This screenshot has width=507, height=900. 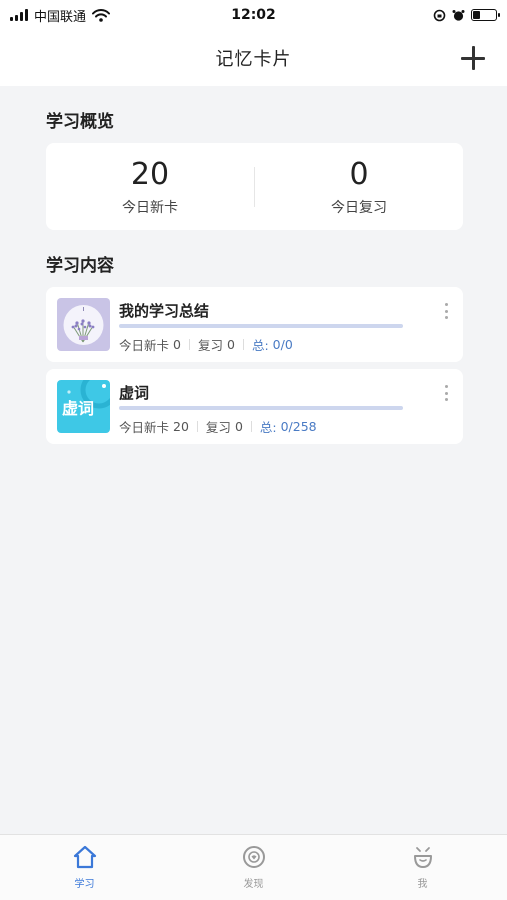 I want to click on carrier-label: 中国联通, so click(x=60, y=17).